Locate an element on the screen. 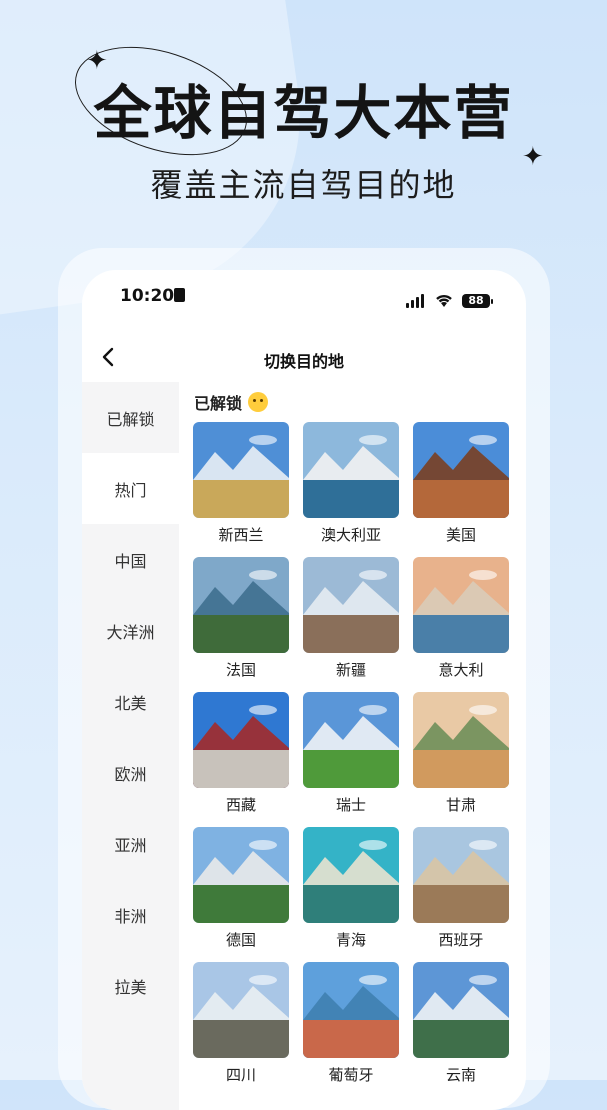  destination-card: 新疆 is located at coordinates (351, 624).